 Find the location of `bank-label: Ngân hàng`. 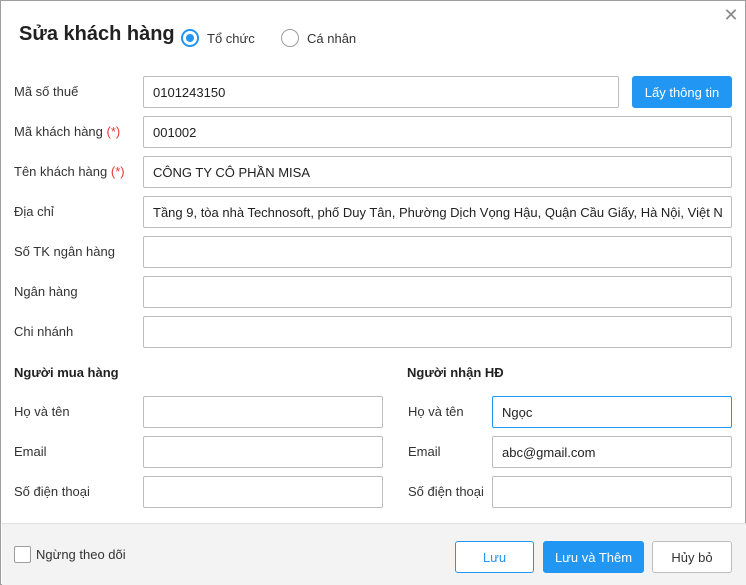

bank-label: Ngân hàng is located at coordinates (46, 291).